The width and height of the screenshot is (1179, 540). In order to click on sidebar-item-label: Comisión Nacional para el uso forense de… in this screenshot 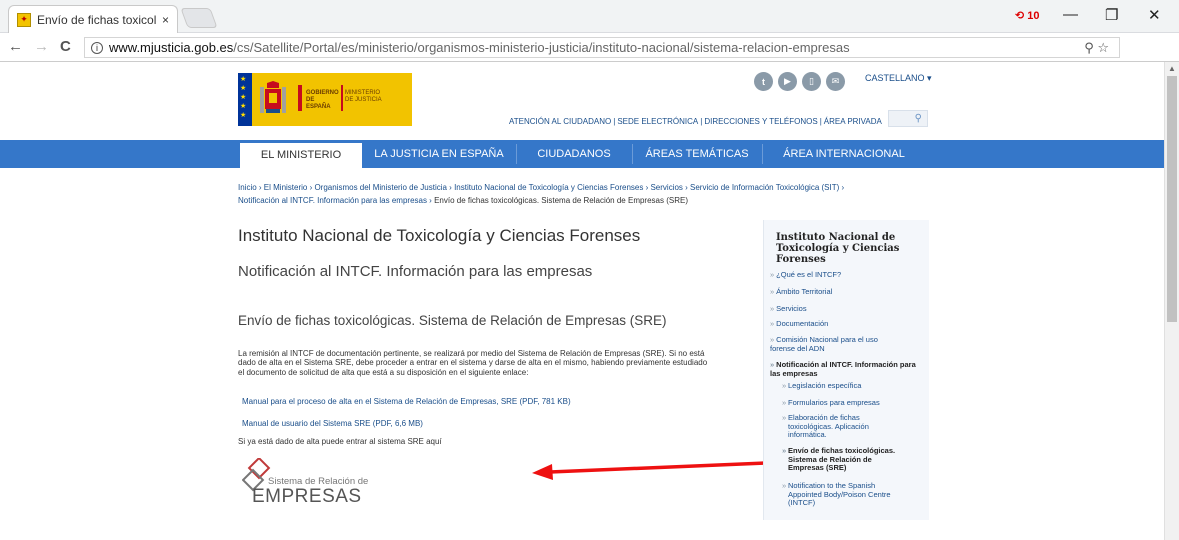, I will do `click(824, 344)`.